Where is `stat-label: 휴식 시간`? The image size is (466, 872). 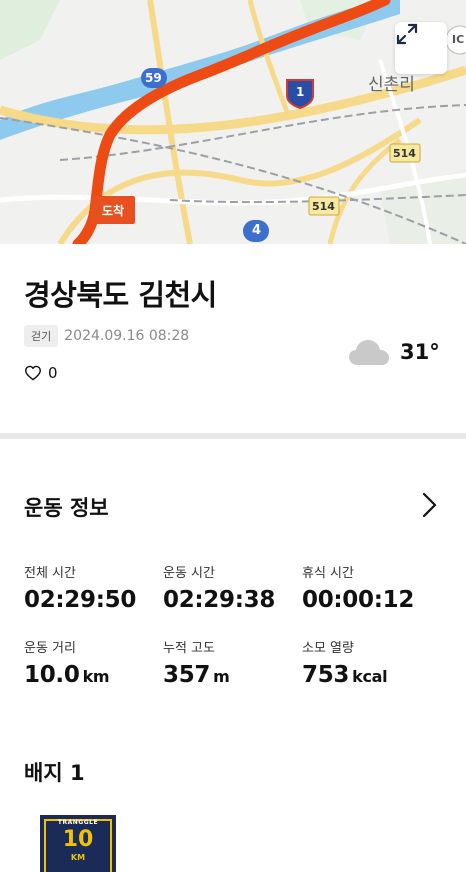
stat-label: 휴식 시간 is located at coordinates (328, 573).